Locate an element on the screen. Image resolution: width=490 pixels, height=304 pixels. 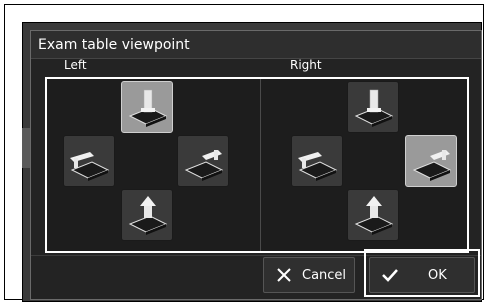
right-viewpoint-right-button is located at coordinates (431, 161).